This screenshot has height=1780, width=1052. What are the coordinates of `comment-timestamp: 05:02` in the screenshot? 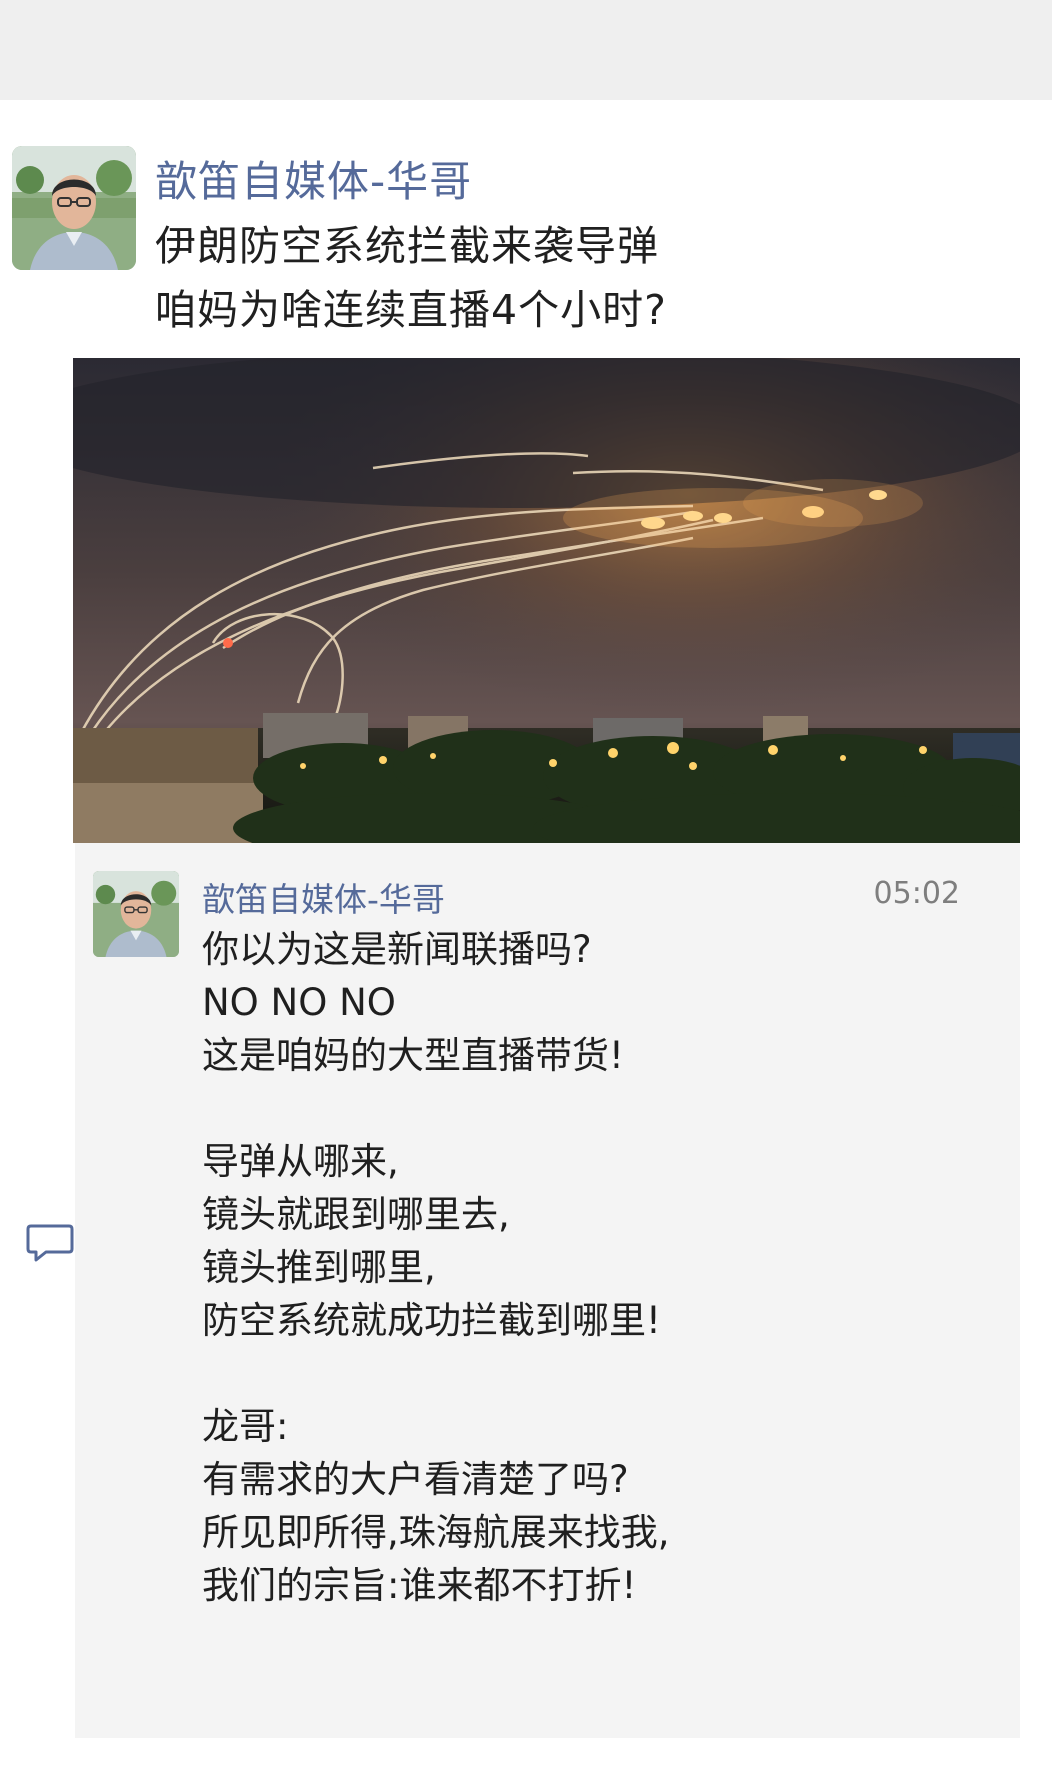 It's located at (916, 893).